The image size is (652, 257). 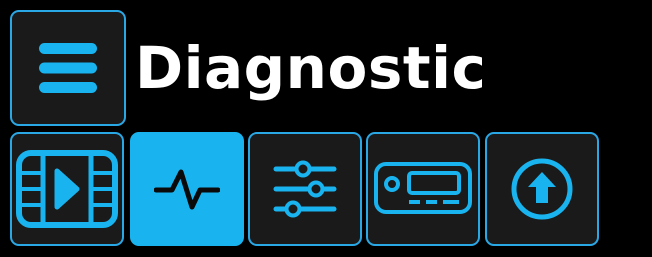 I want to click on device-radio-icon, so click(x=423, y=188).